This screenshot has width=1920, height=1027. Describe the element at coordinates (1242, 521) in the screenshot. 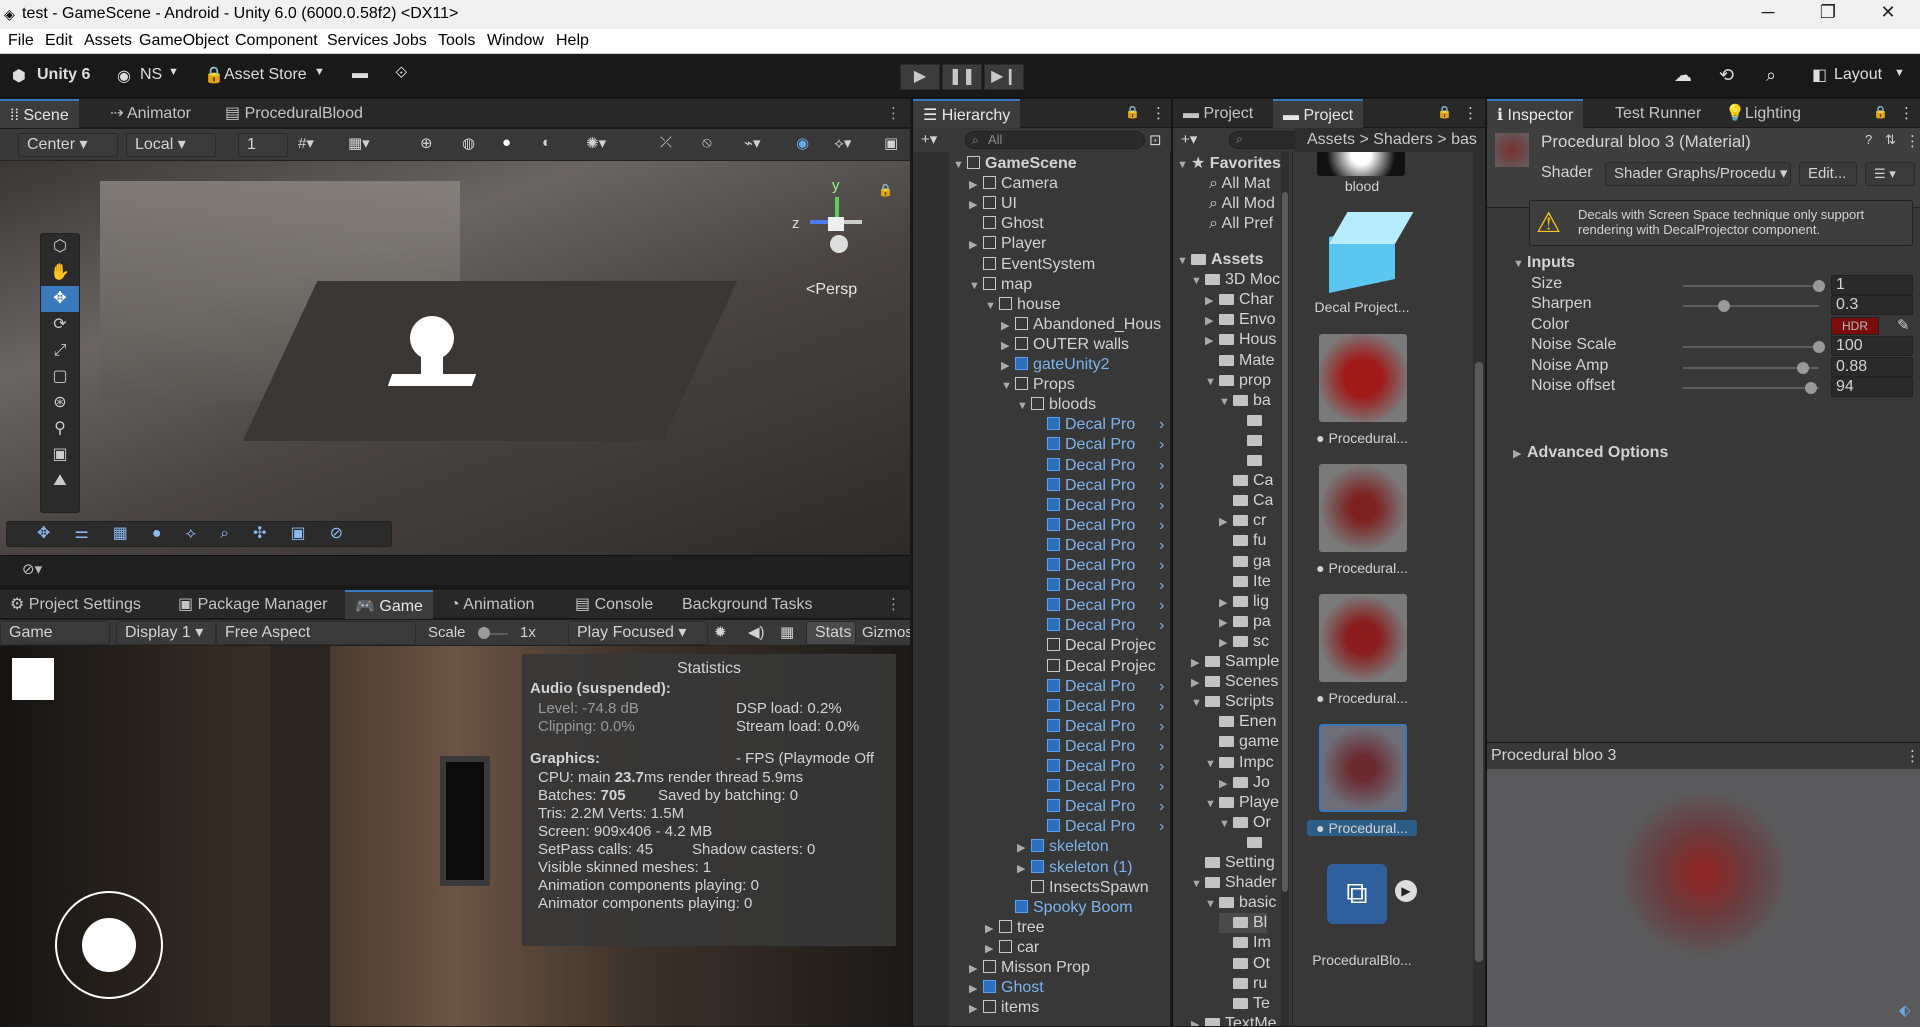

I see `project-folder-item: ▶ cr` at that location.